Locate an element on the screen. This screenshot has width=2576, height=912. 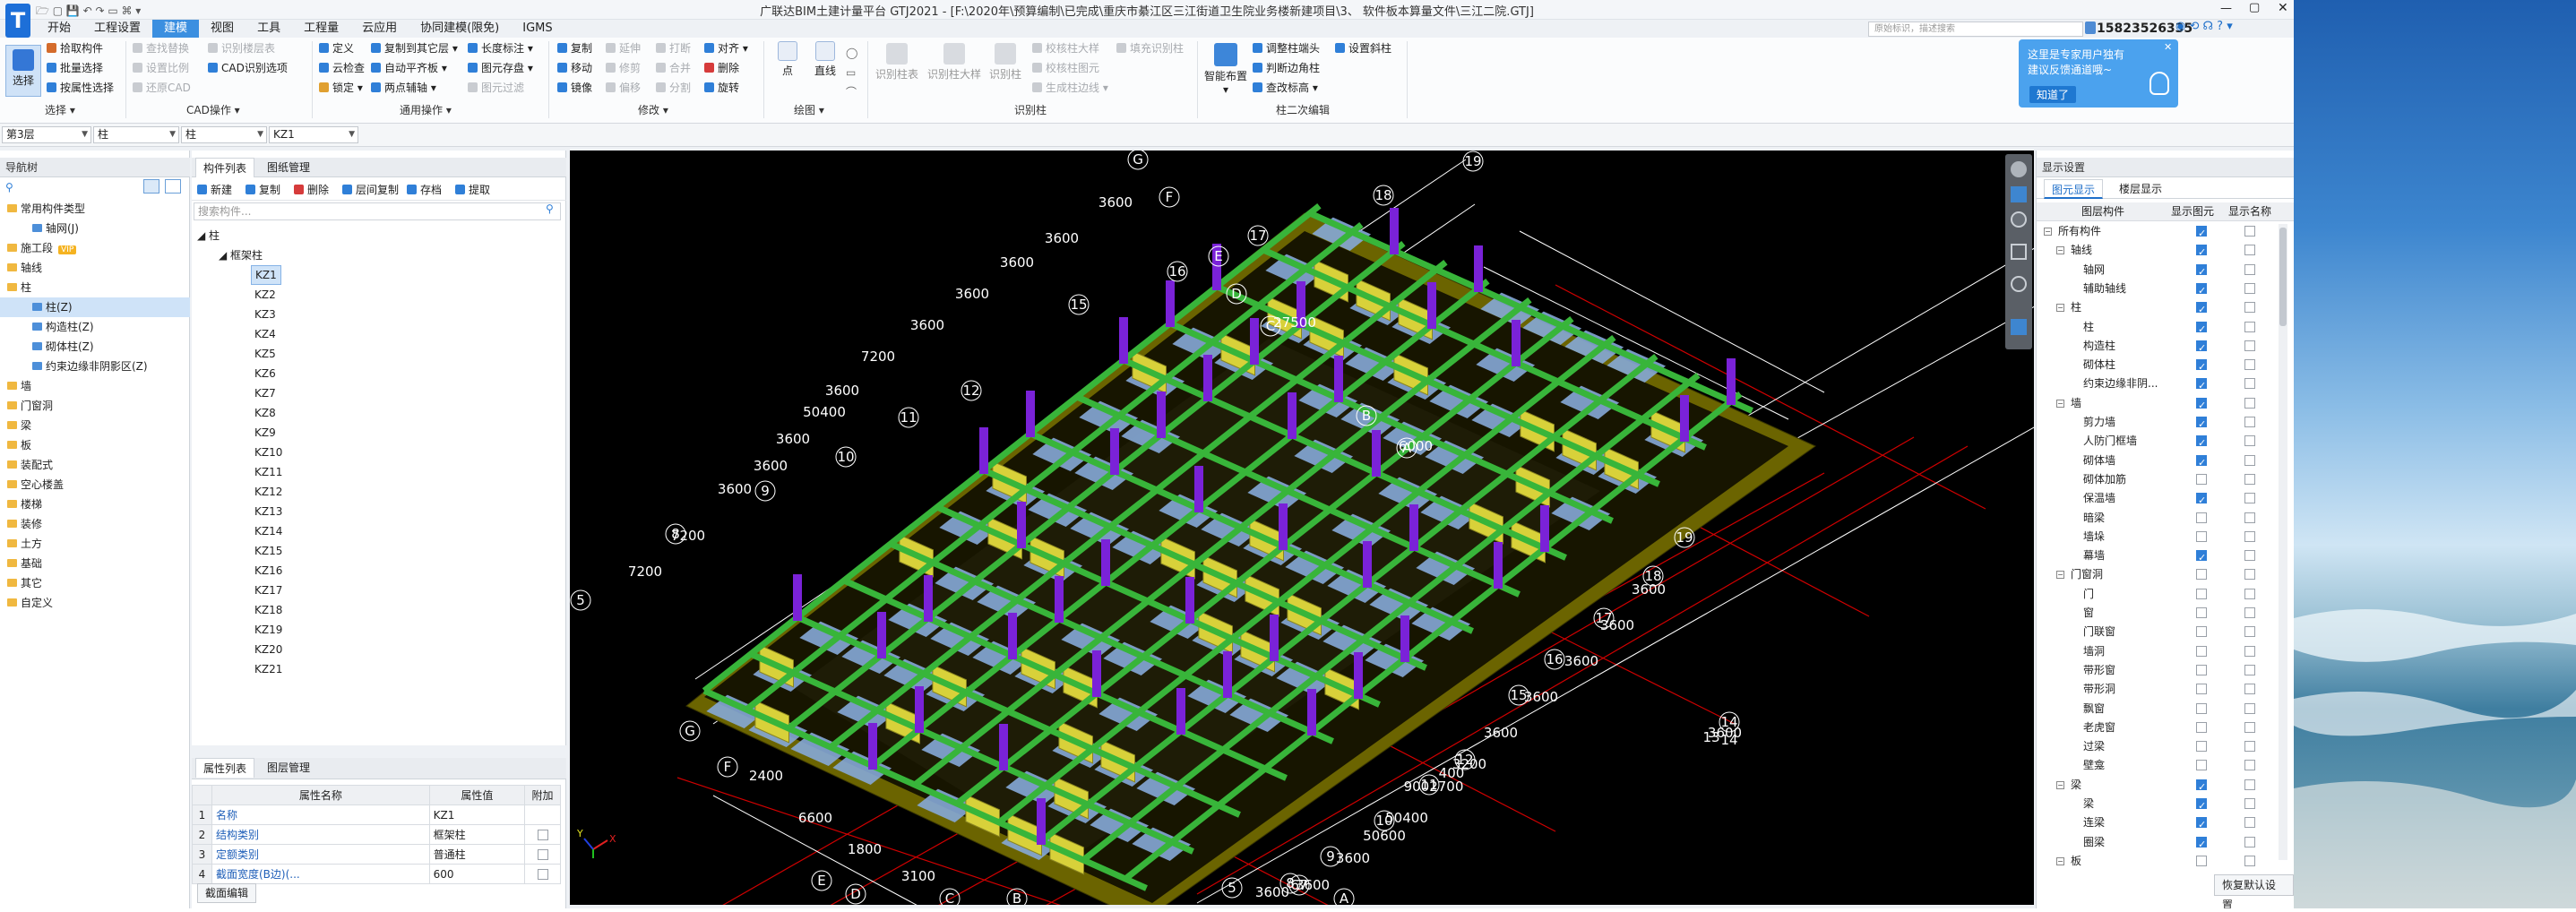
property-row: 1 名称 KZ1 is located at coordinates (377, 814).